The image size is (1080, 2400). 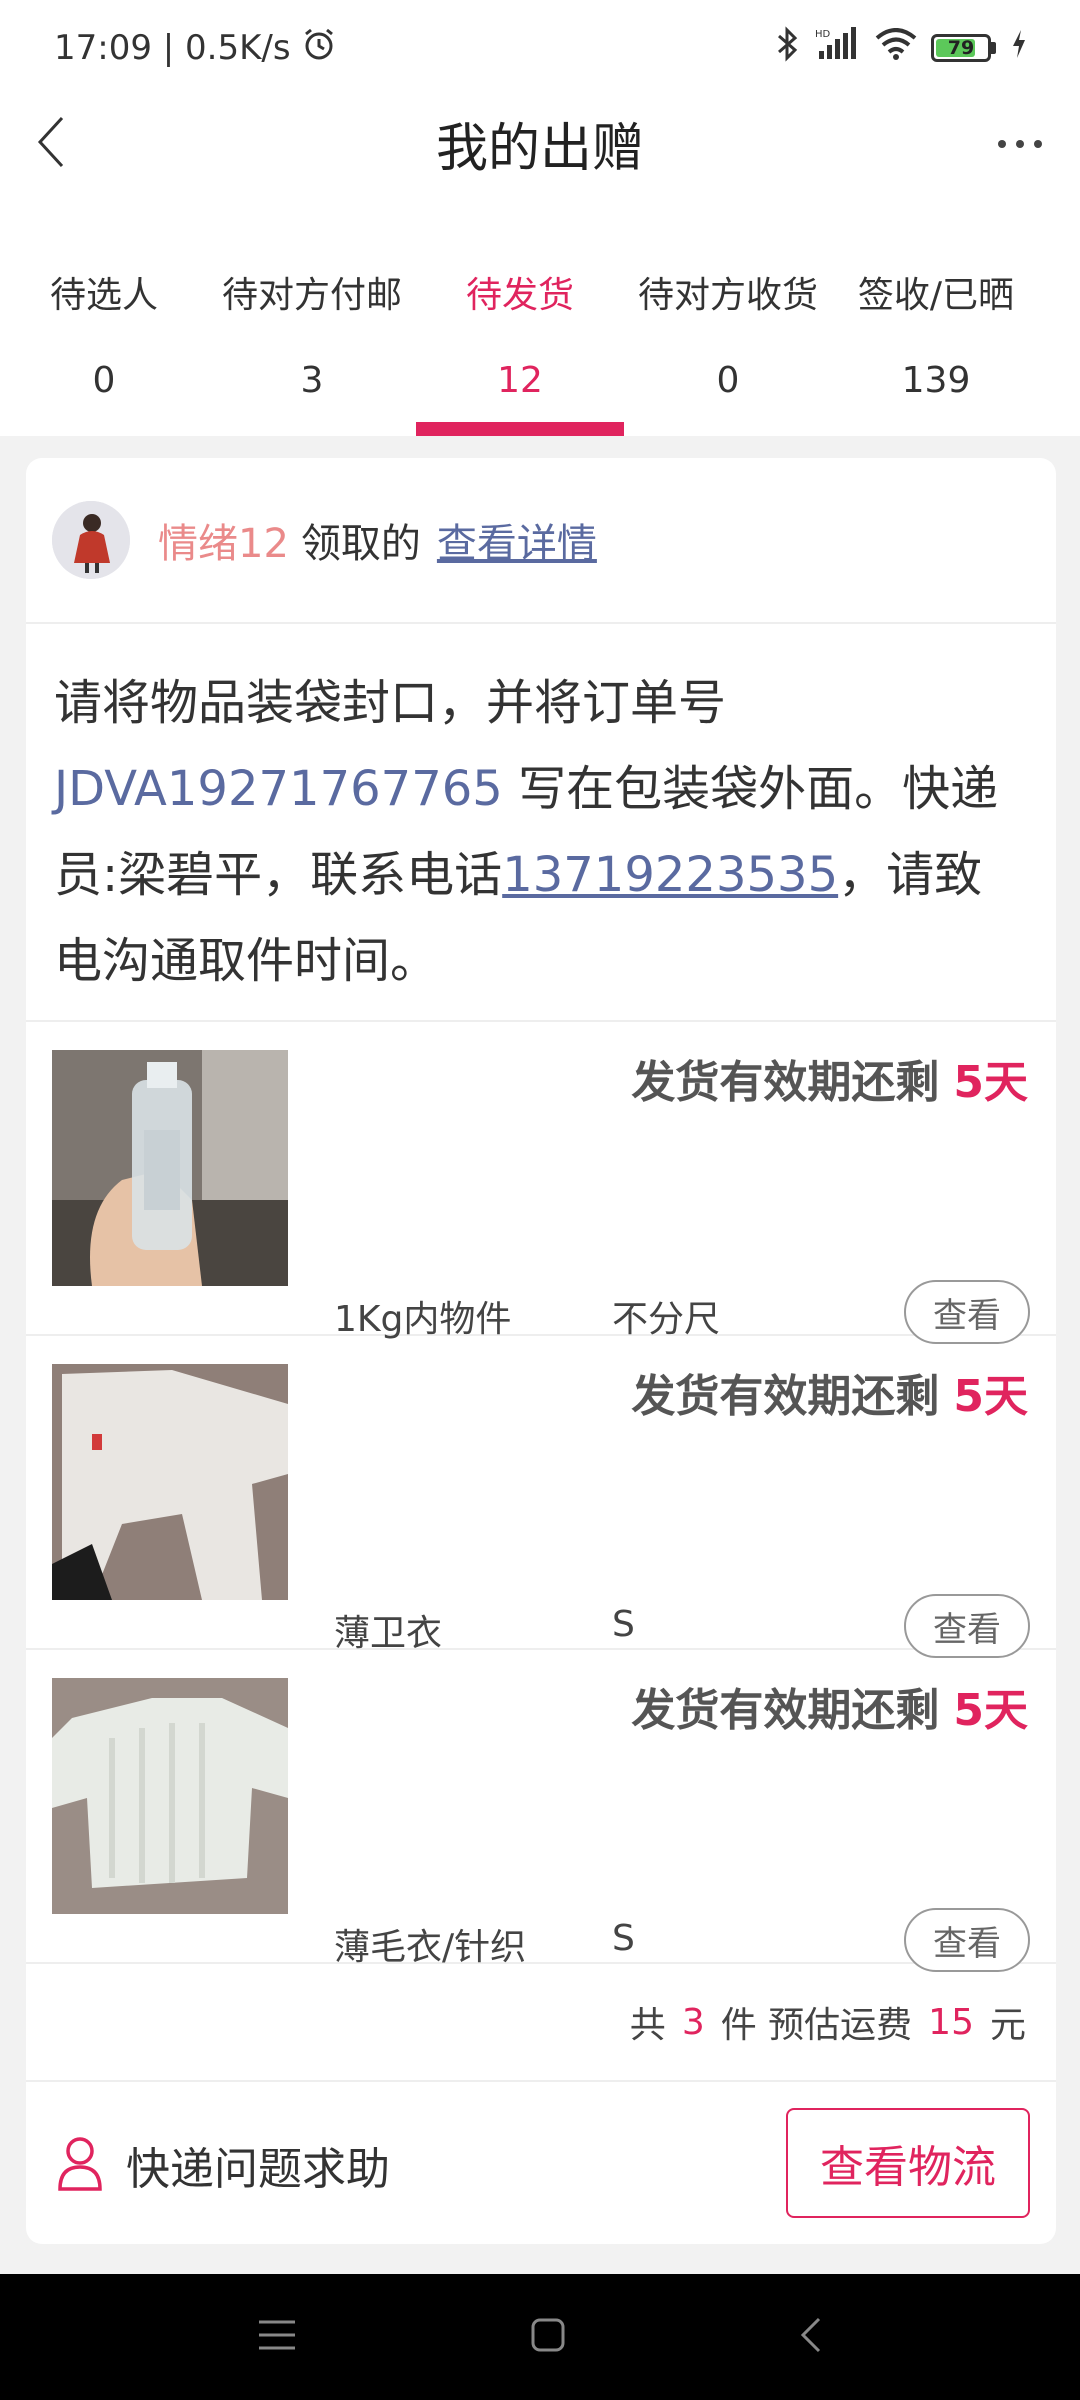 What do you see at coordinates (517, 540) in the screenshot?
I see `view-details-link: 查看详情` at bounding box center [517, 540].